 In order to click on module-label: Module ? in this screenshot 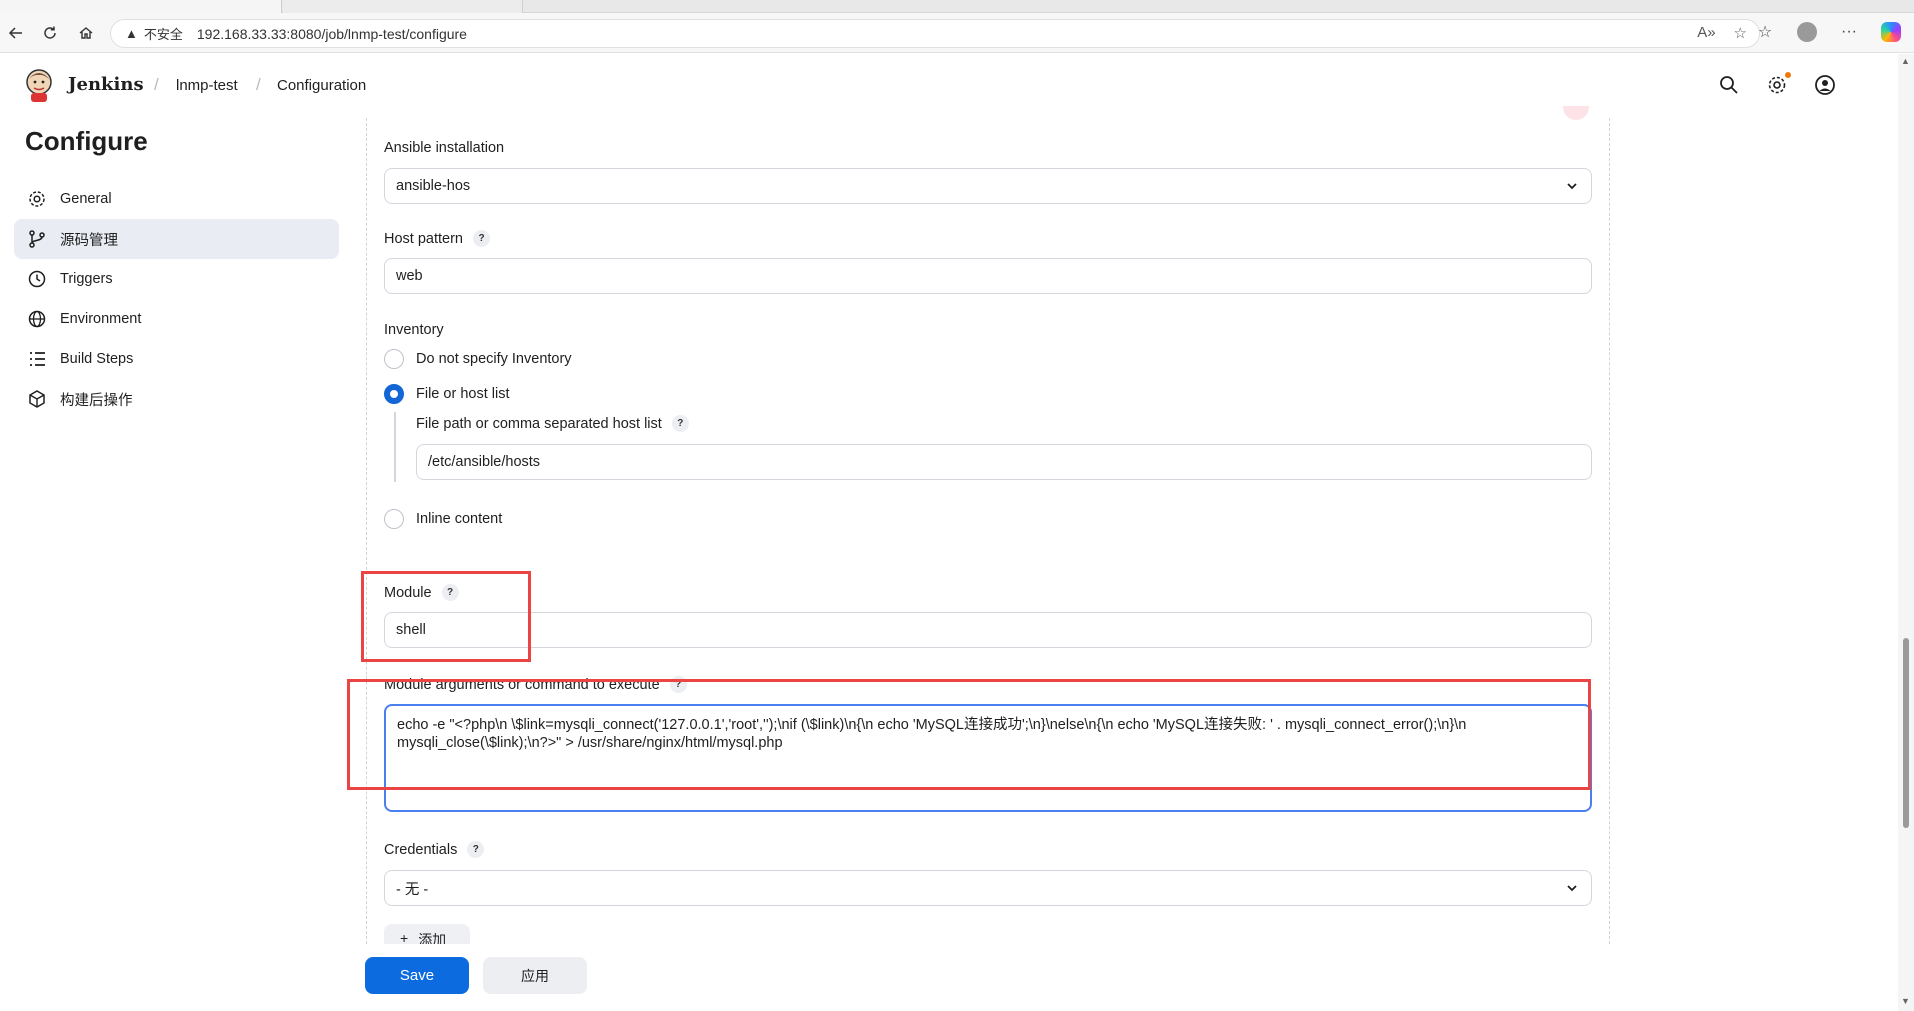, I will do `click(421, 592)`.